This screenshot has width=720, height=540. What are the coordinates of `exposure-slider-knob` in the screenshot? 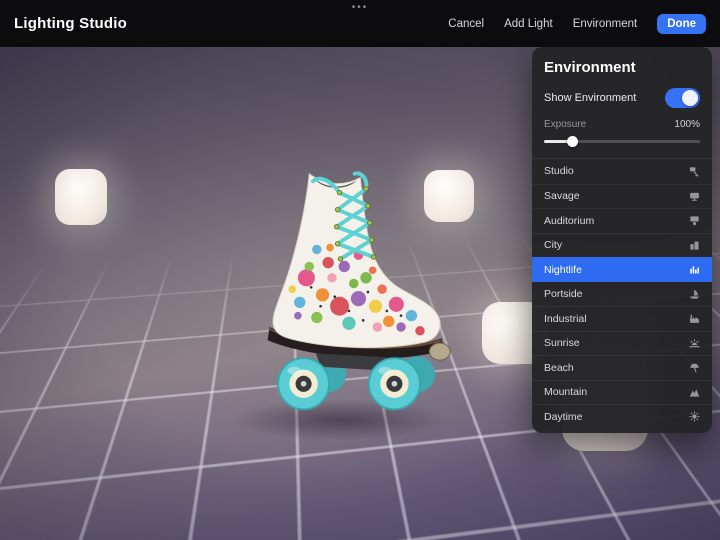 It's located at (573, 141).